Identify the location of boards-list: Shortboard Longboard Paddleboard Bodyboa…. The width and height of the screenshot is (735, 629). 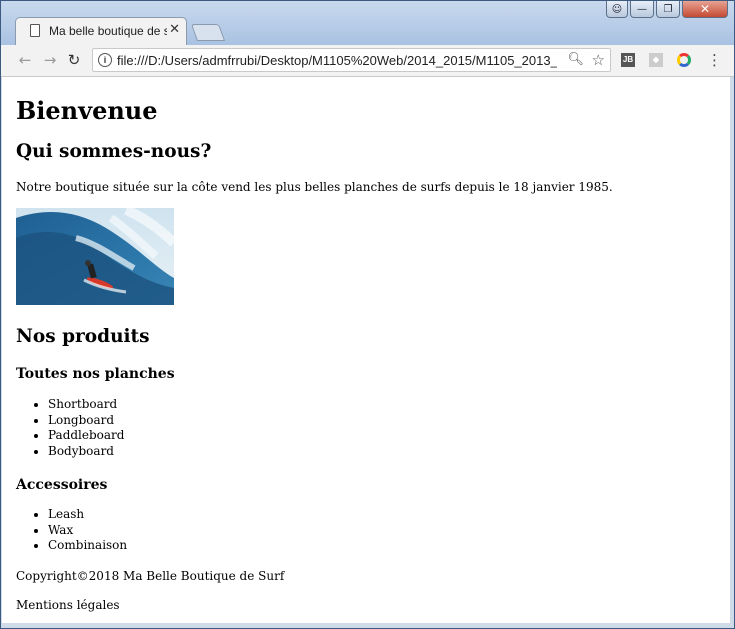
(366, 428).